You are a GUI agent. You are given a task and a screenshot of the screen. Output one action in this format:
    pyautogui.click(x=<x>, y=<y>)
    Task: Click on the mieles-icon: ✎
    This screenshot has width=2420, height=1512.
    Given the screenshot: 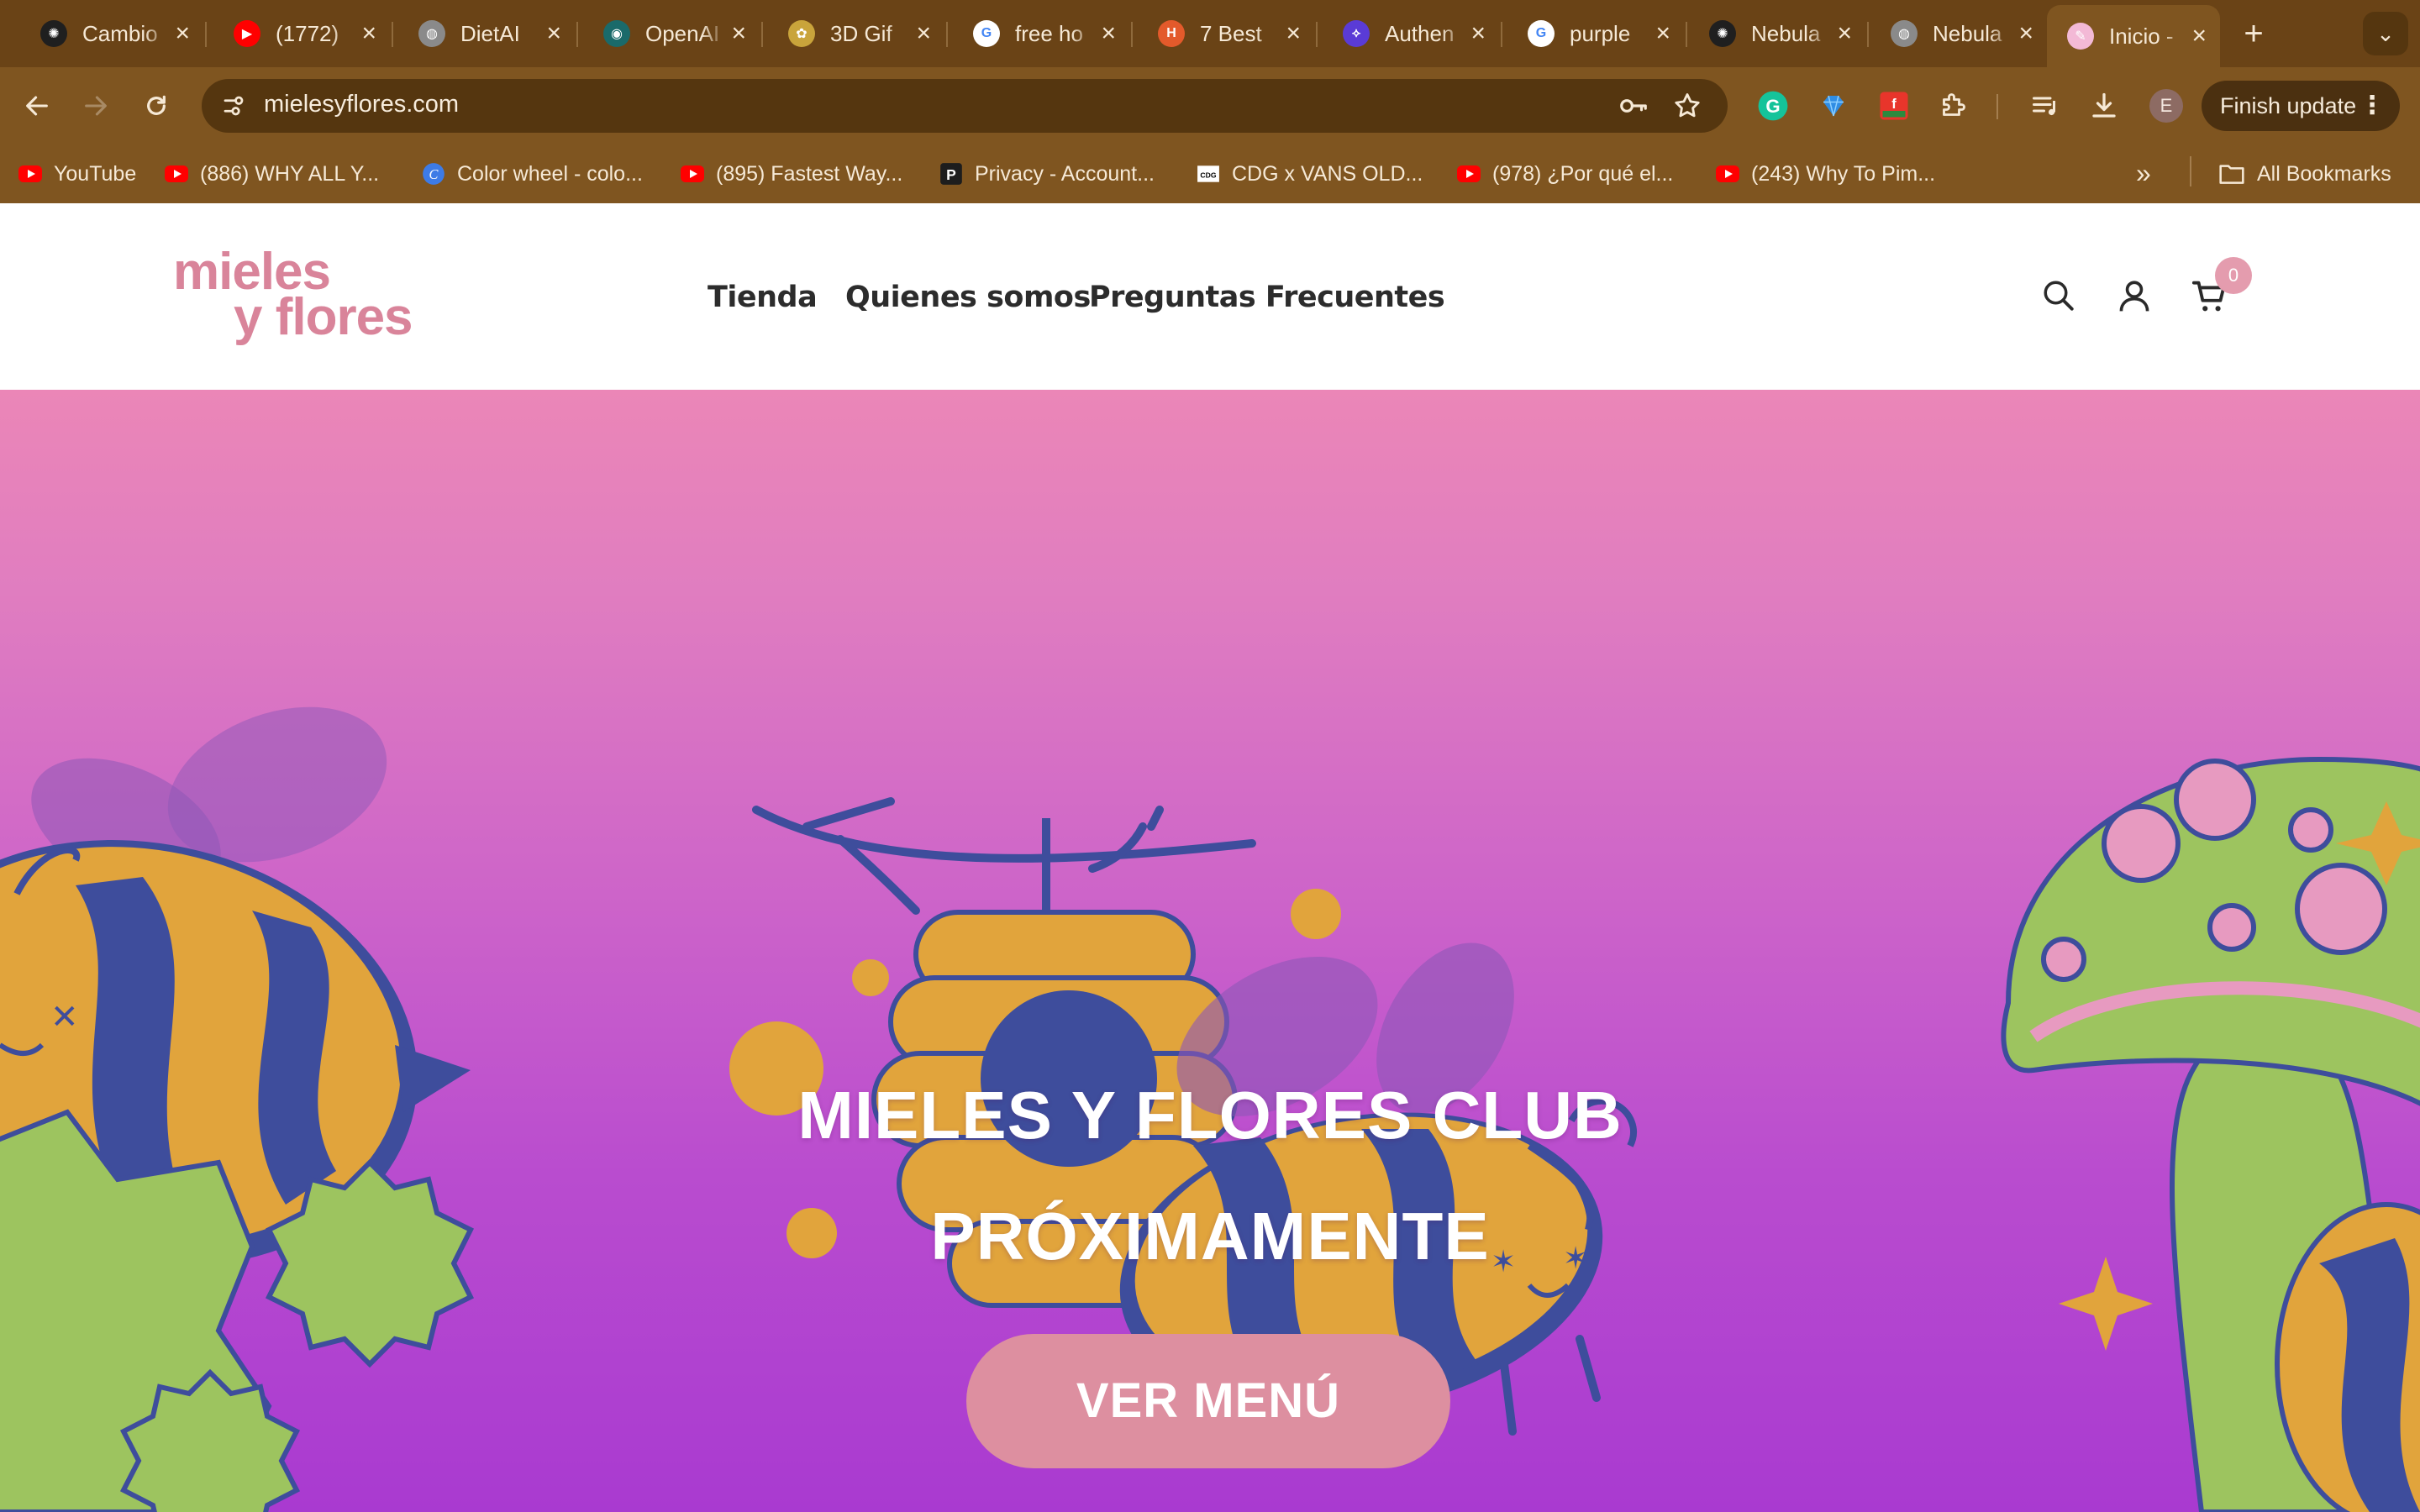 What is the action you would take?
    pyautogui.click(x=2081, y=36)
    